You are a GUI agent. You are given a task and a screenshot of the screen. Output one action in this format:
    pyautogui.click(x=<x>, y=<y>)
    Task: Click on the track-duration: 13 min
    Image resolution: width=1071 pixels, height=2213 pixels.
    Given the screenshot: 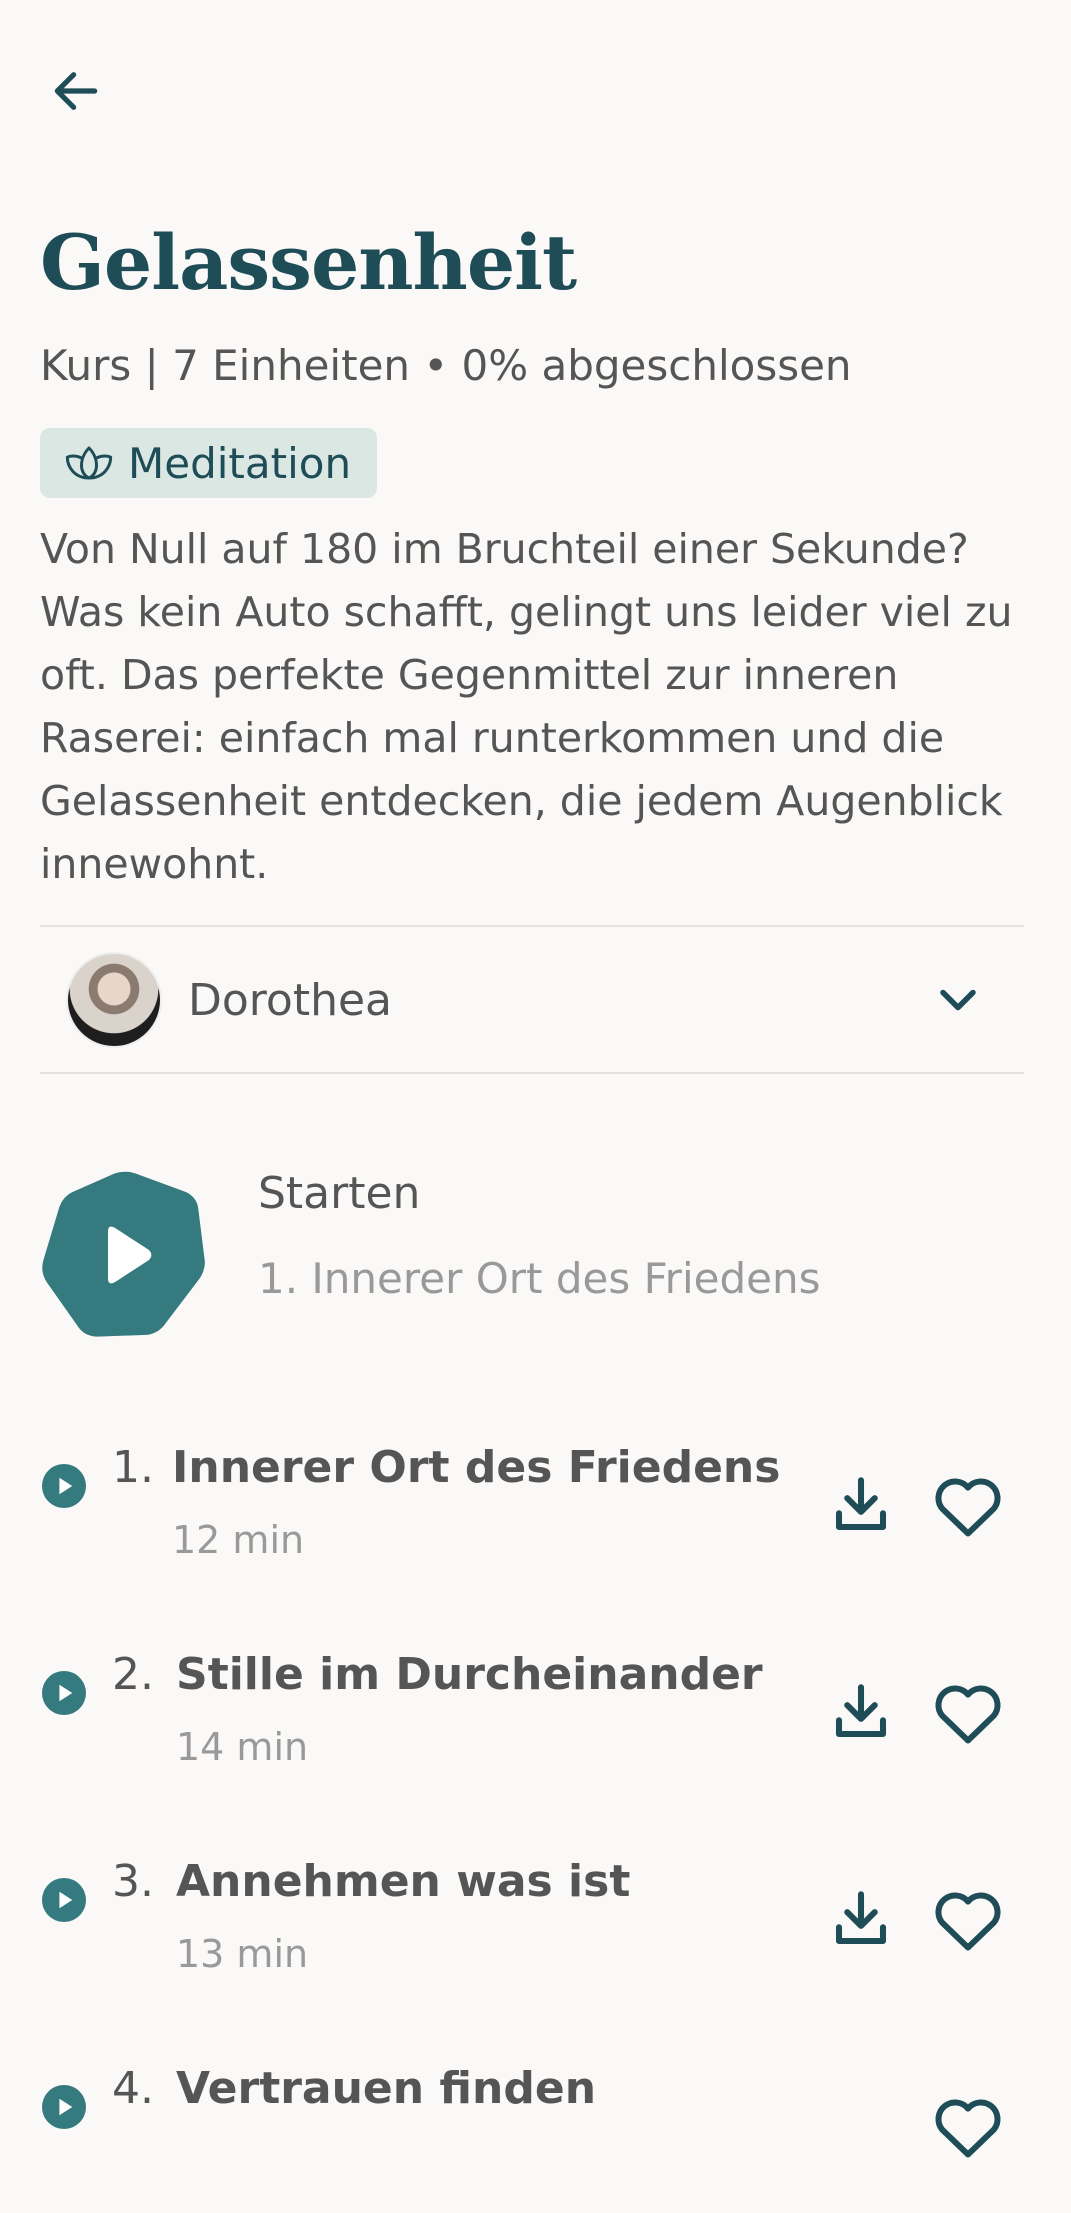 What is the action you would take?
    pyautogui.click(x=242, y=1954)
    